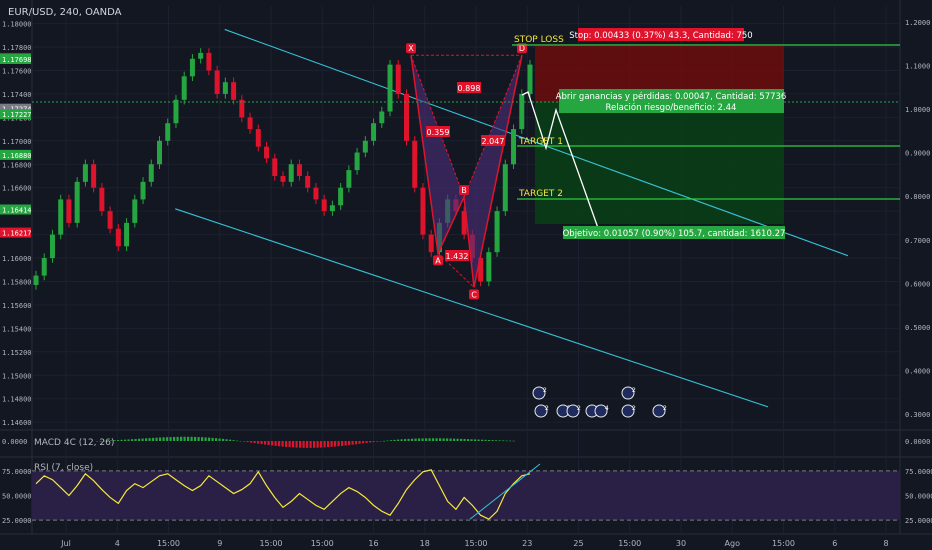 The image size is (932, 550). Describe the element at coordinates (438, 260) in the screenshot. I see `pattern-point-label: A` at that location.